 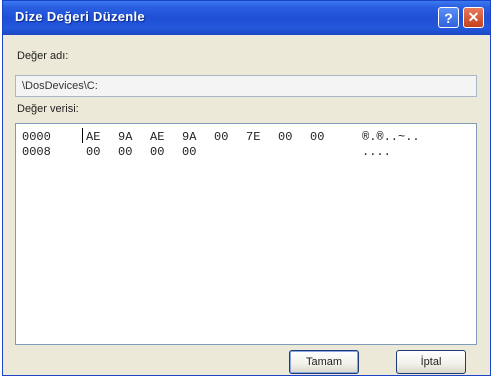 I want to click on value-name-field: \DosDevices\C:, so click(x=246, y=86).